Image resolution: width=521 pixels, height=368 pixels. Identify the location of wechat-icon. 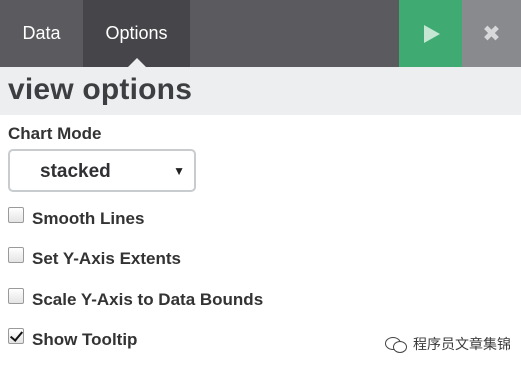
(396, 344).